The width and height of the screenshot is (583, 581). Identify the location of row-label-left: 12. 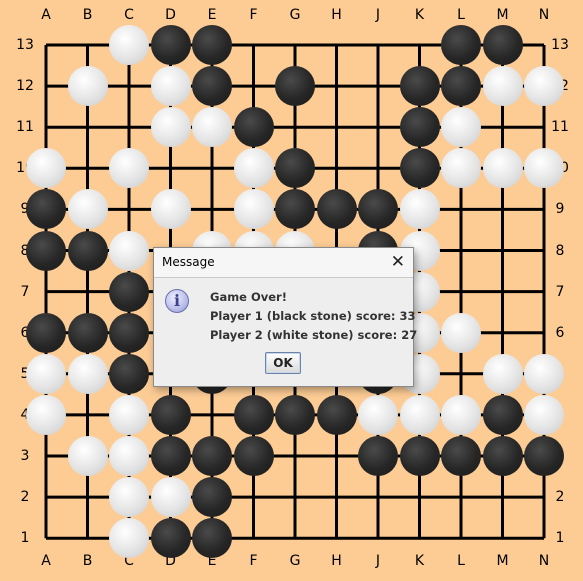
(25, 86).